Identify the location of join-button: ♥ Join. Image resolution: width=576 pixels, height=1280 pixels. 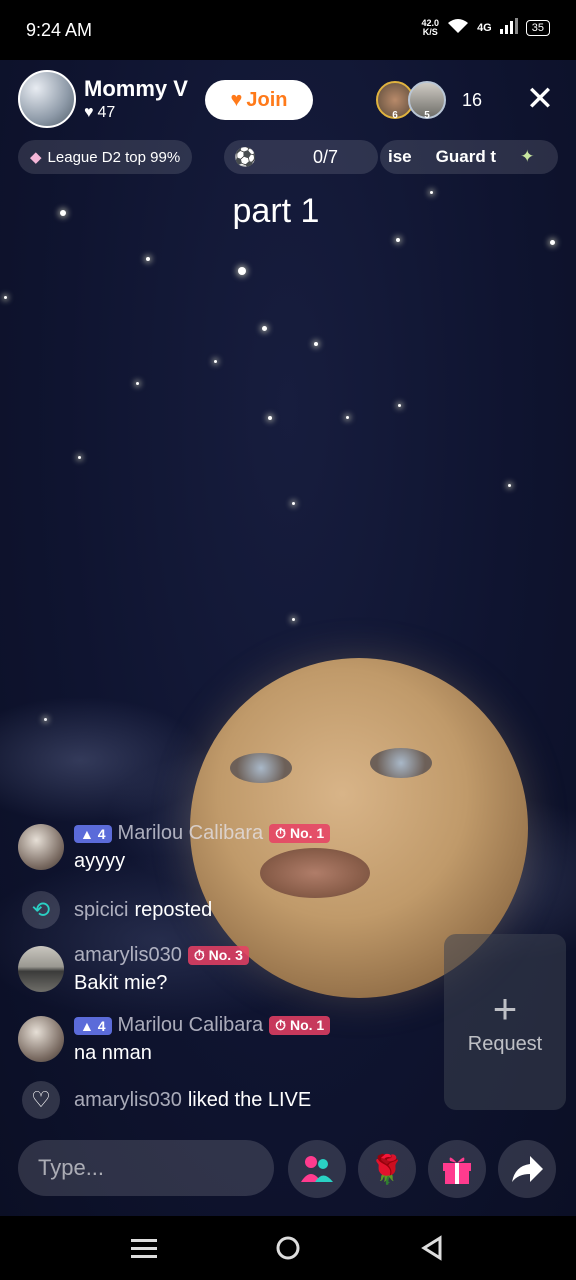
(259, 100).